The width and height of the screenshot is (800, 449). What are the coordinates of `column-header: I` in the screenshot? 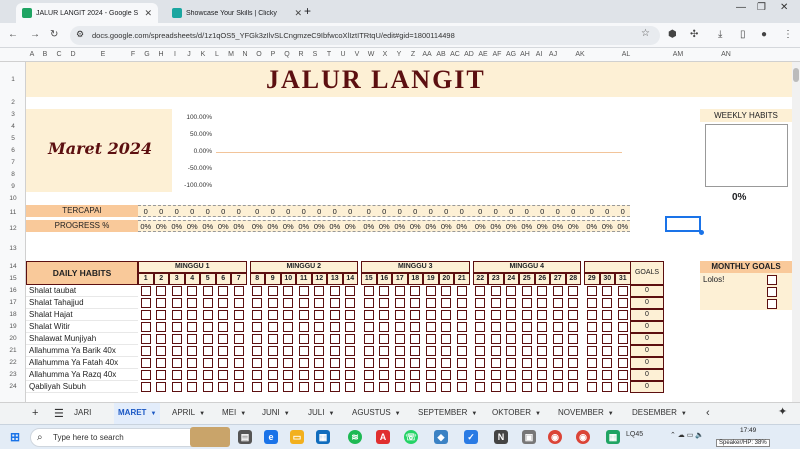 It's located at (175, 54).